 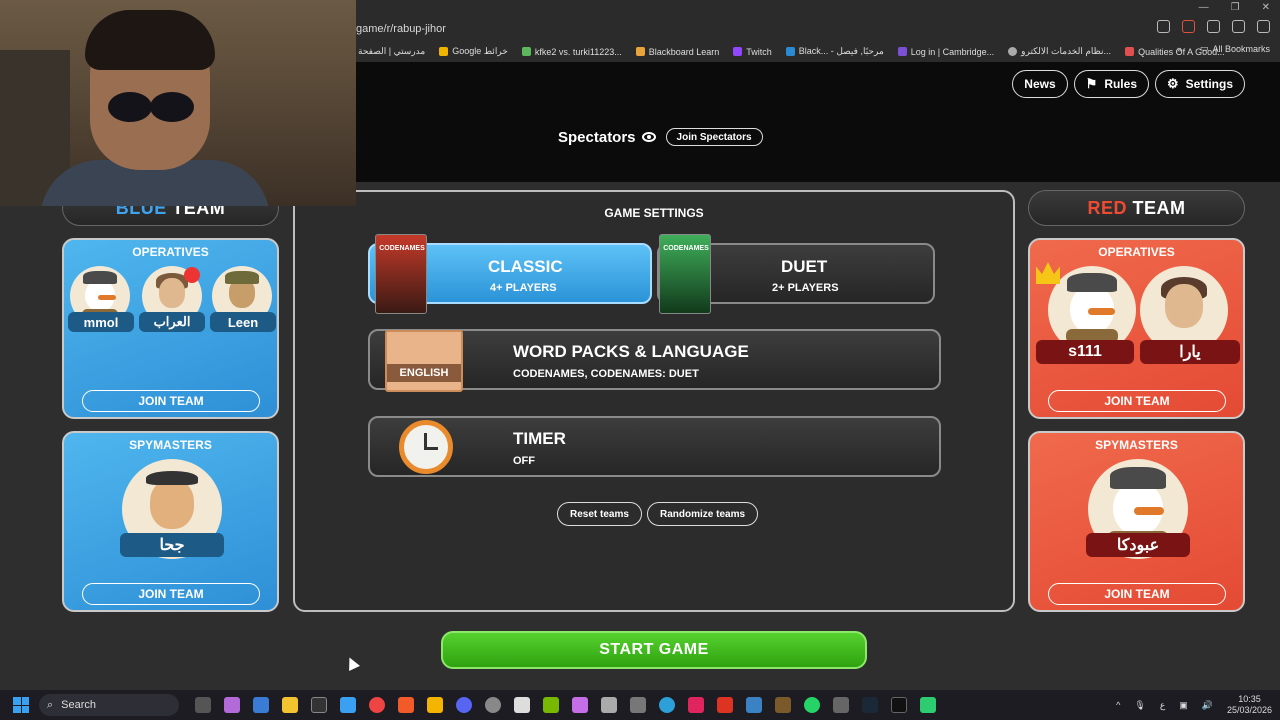 What do you see at coordinates (1111, 84) in the screenshot?
I see `rules-button: ⚑ Rules` at bounding box center [1111, 84].